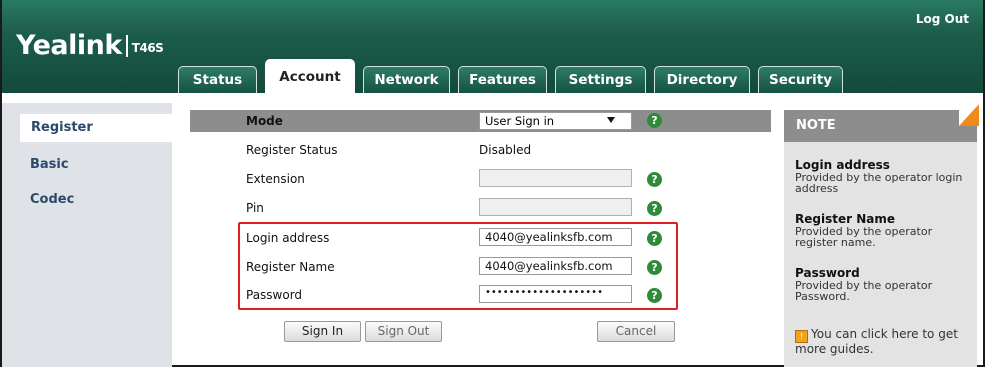  Describe the element at coordinates (288, 238) in the screenshot. I see `login-address-label: Login address` at that location.